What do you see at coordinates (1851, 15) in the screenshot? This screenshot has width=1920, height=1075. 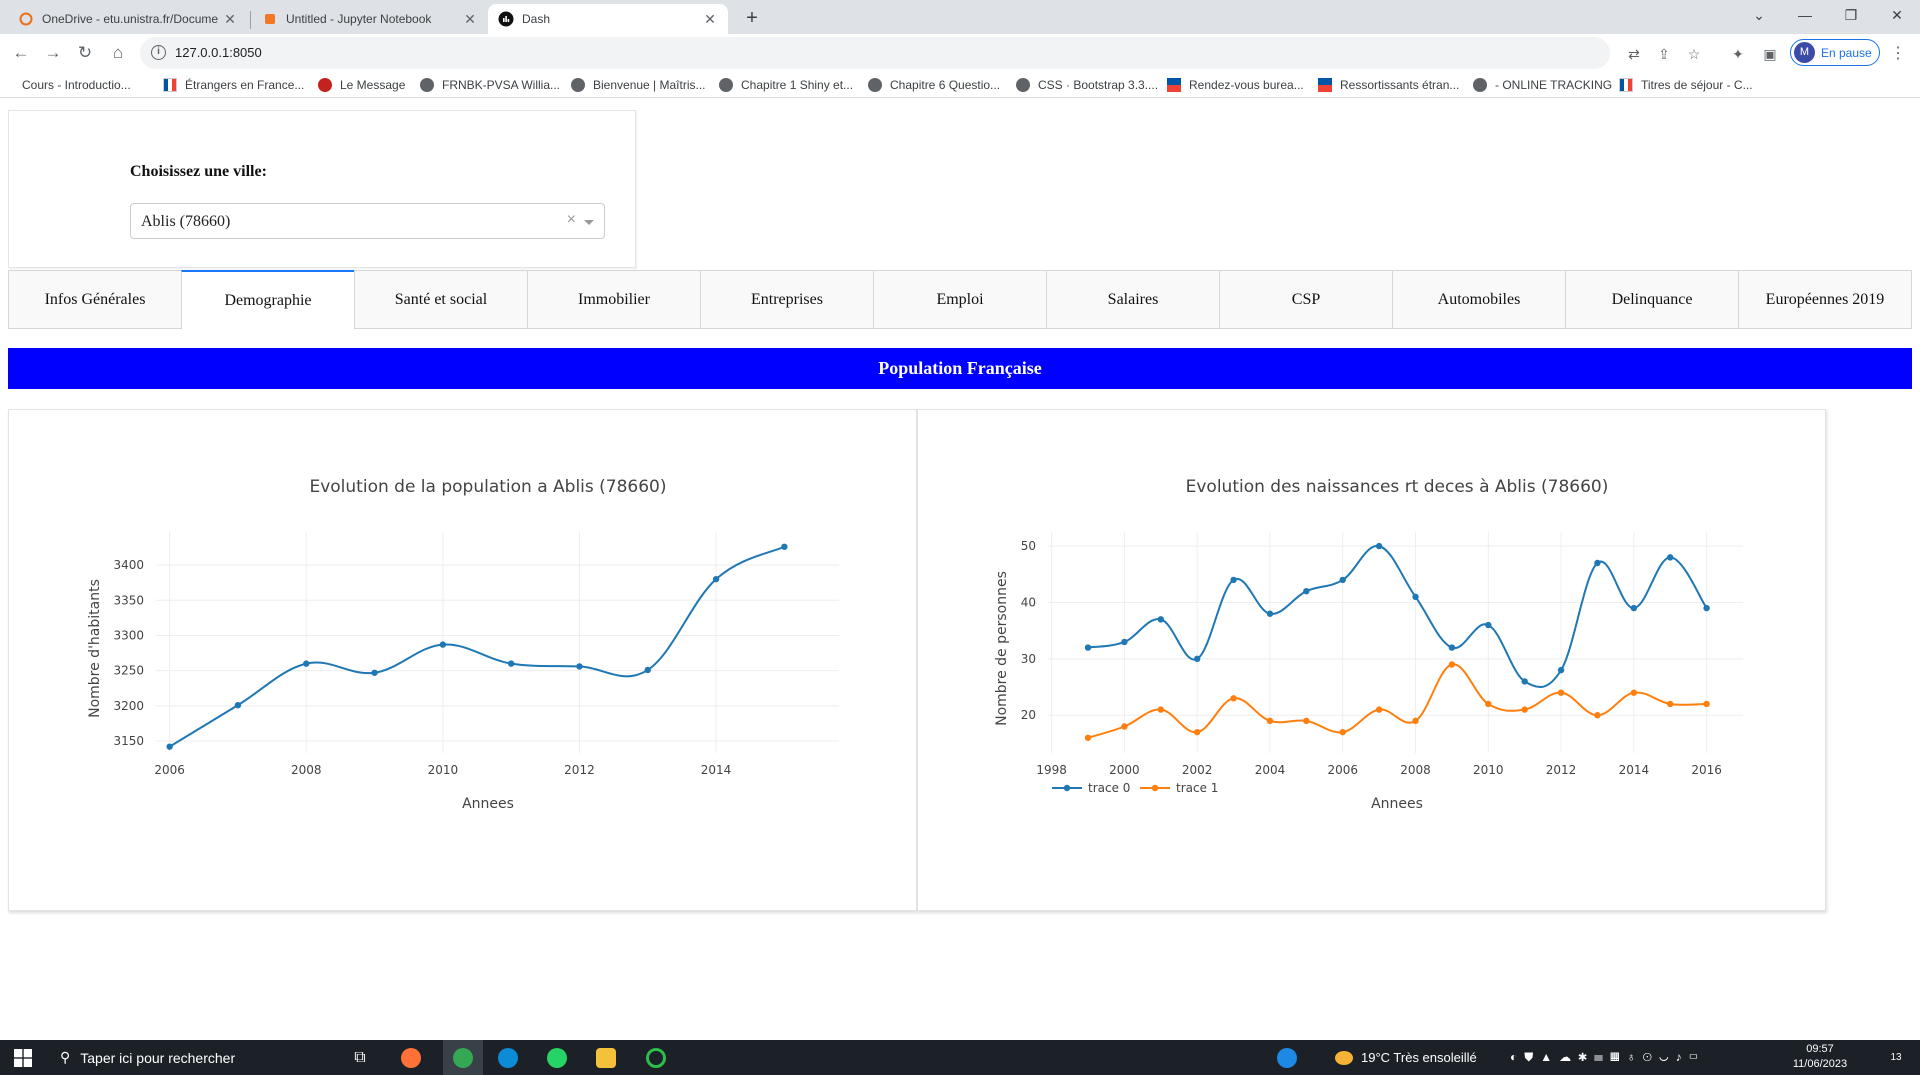 I see `restore-button: ❐` at bounding box center [1851, 15].